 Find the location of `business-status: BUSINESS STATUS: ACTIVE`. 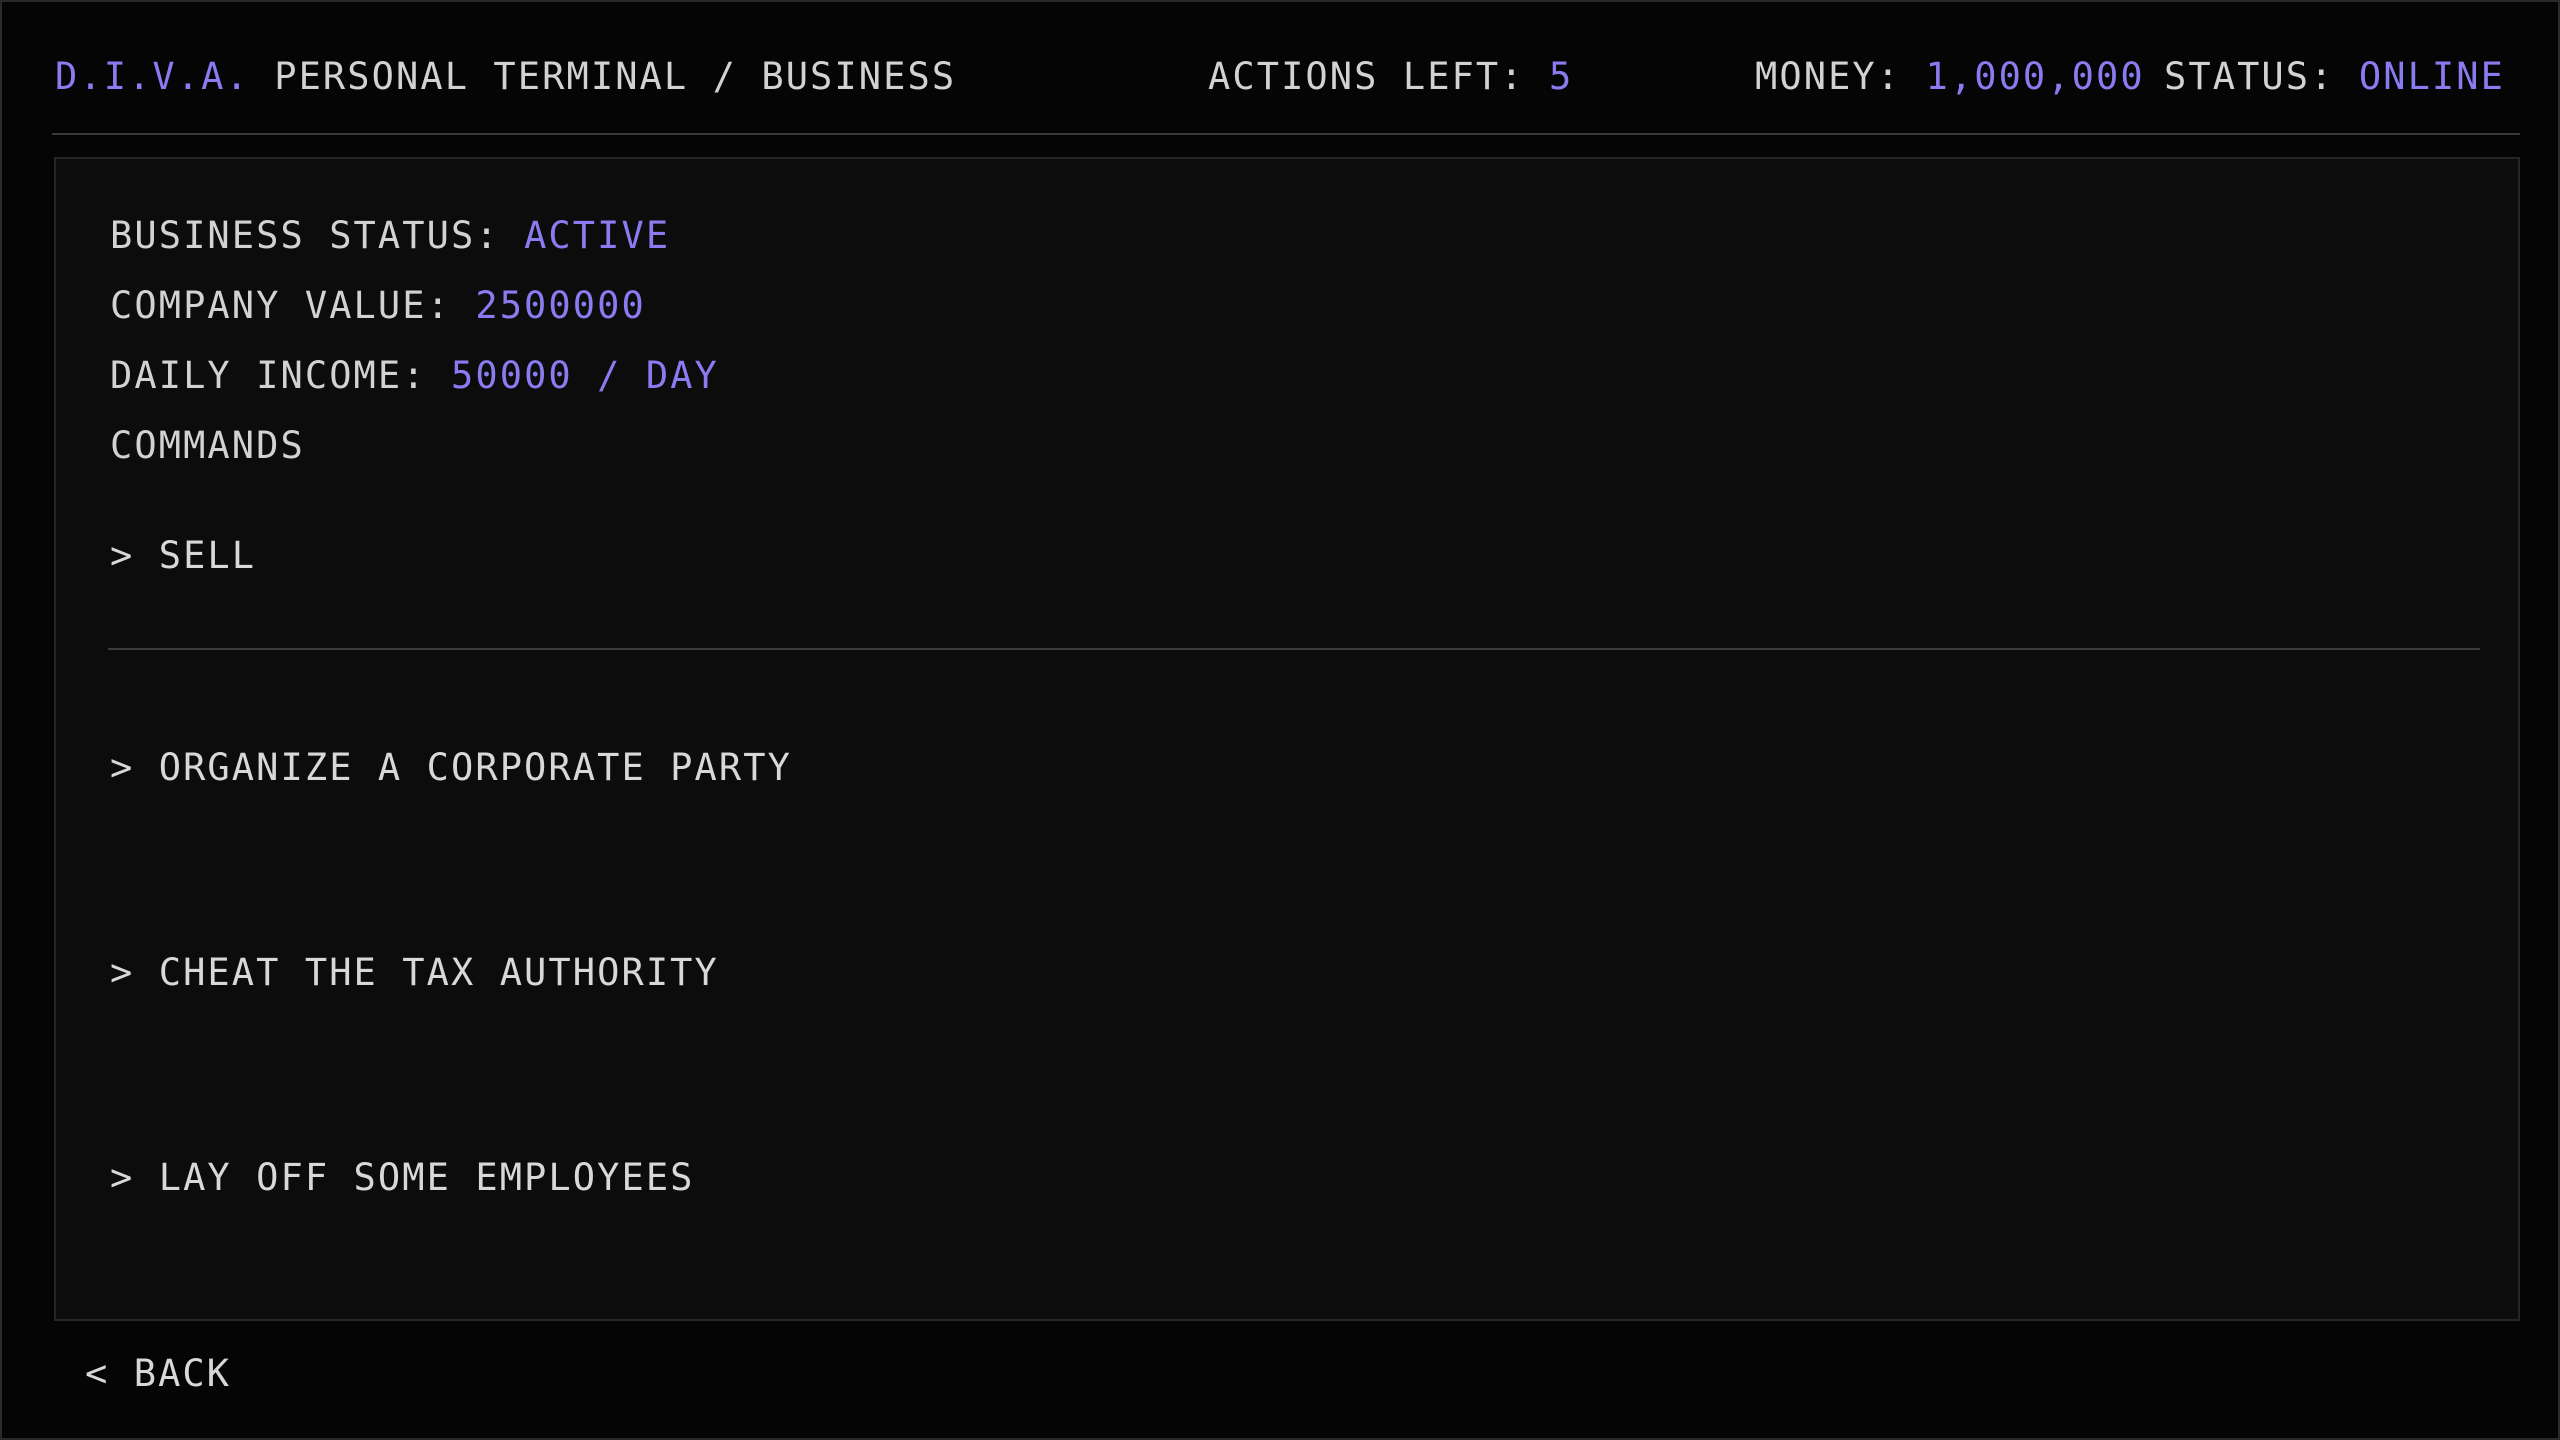

business-status: BUSINESS STATUS: ACTIVE is located at coordinates (390, 236).